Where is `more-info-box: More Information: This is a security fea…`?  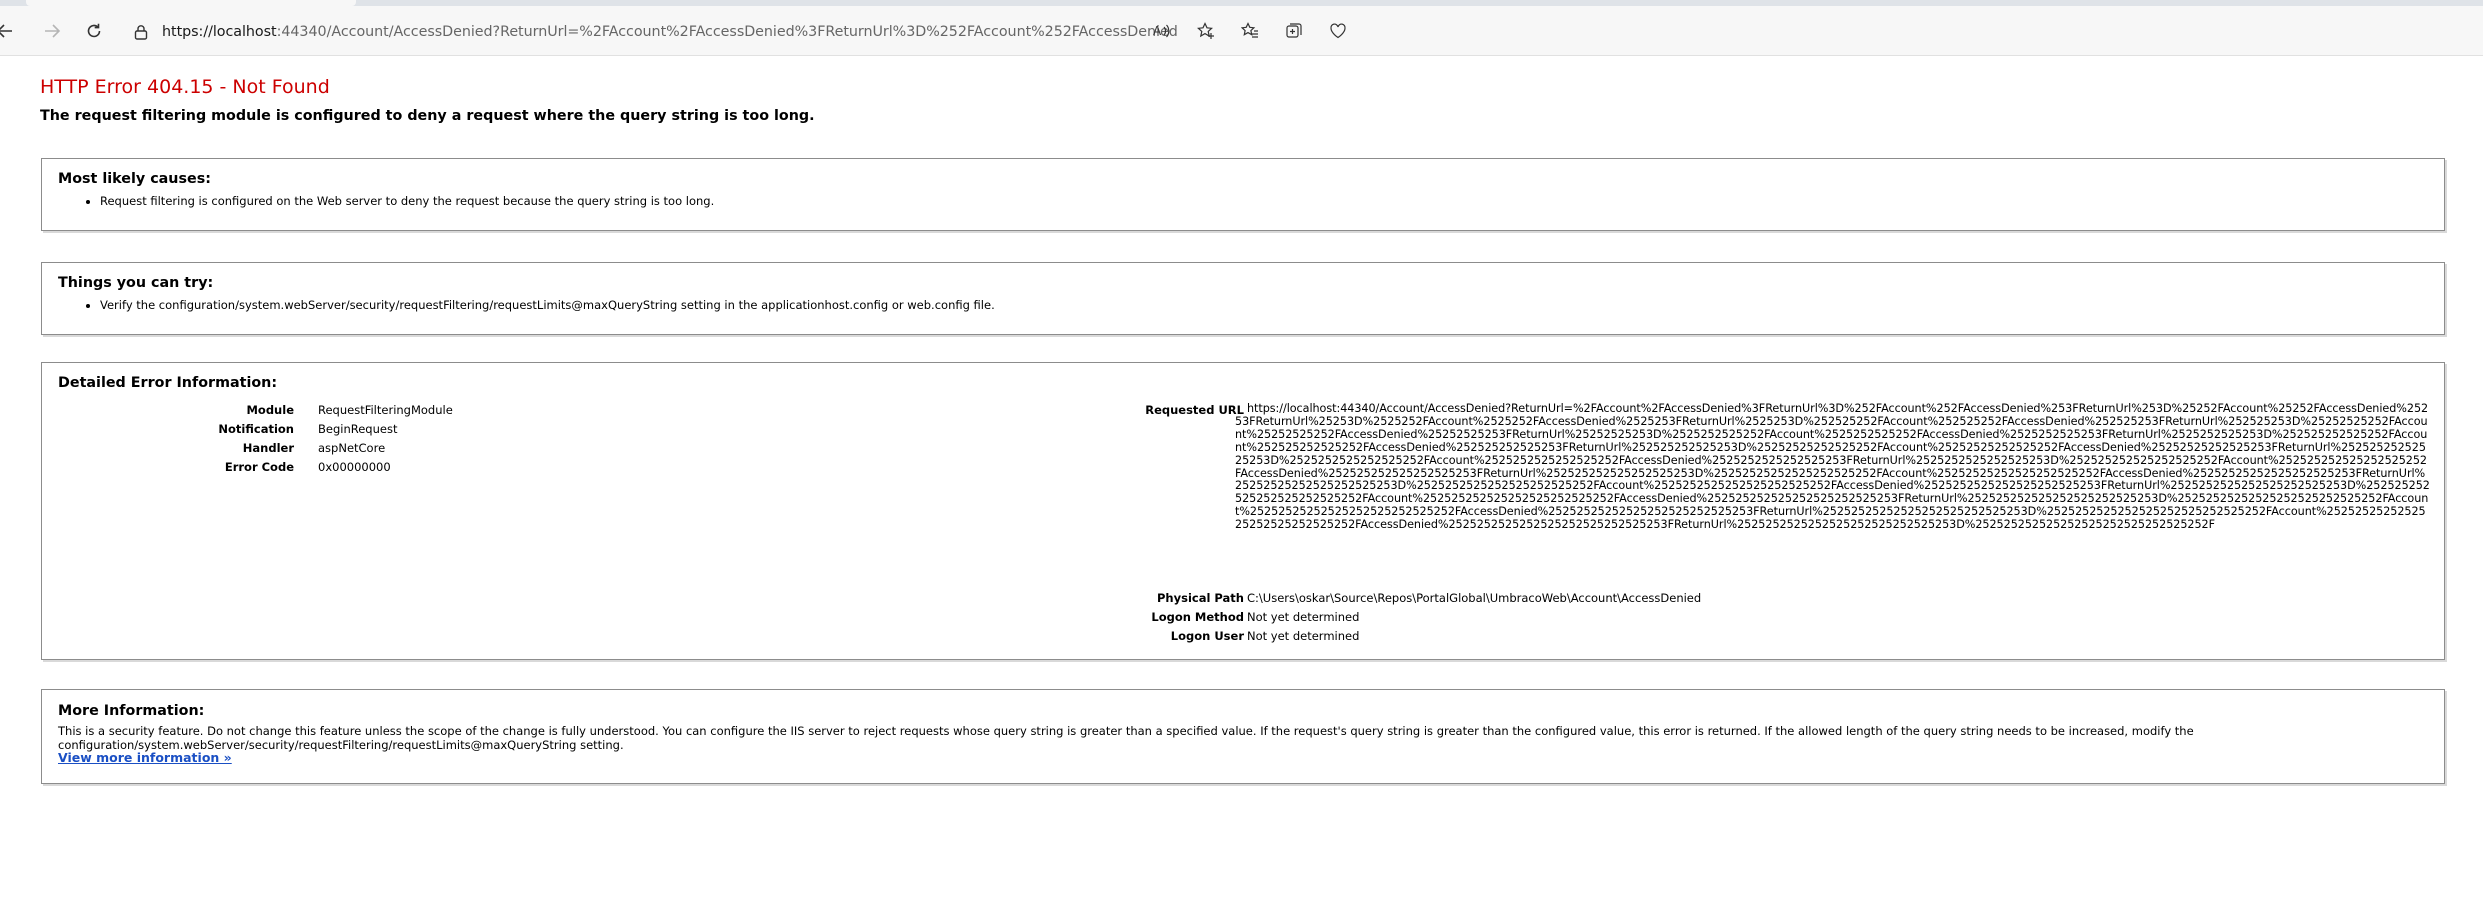
more-info-box: More Information: This is a security fea… is located at coordinates (1243, 736).